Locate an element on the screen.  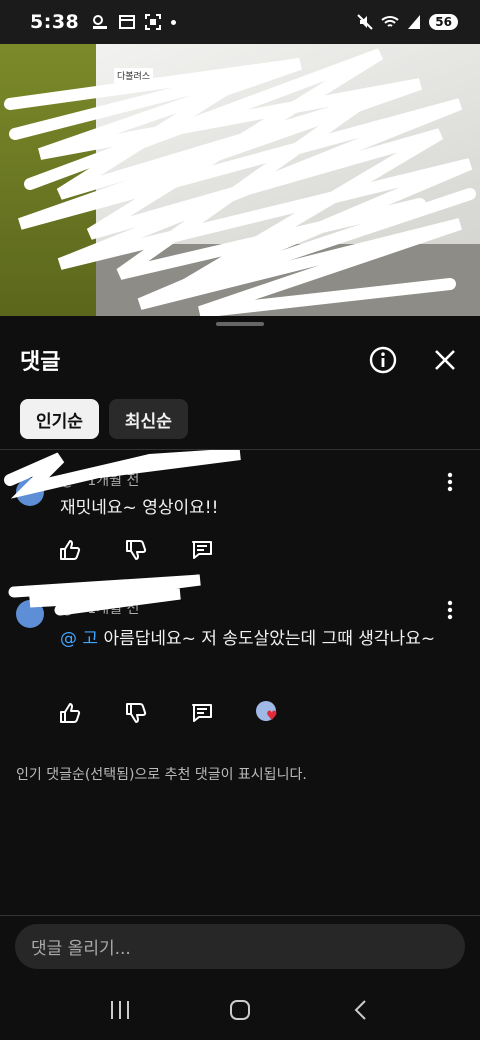
back-button is located at coordinates (360, 1010).